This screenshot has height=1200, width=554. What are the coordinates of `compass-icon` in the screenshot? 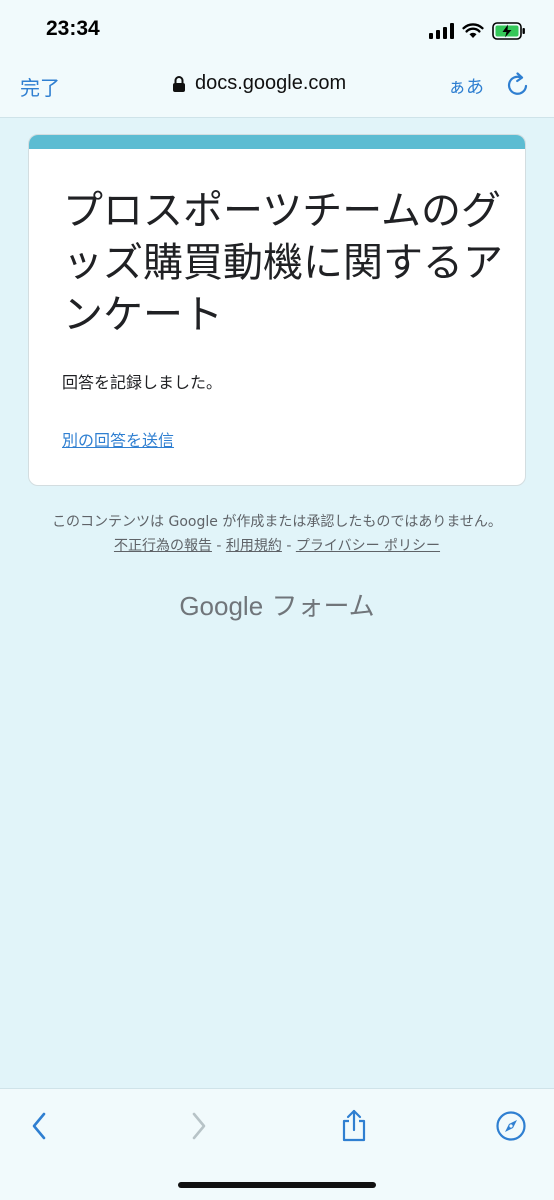 It's located at (511, 1126).